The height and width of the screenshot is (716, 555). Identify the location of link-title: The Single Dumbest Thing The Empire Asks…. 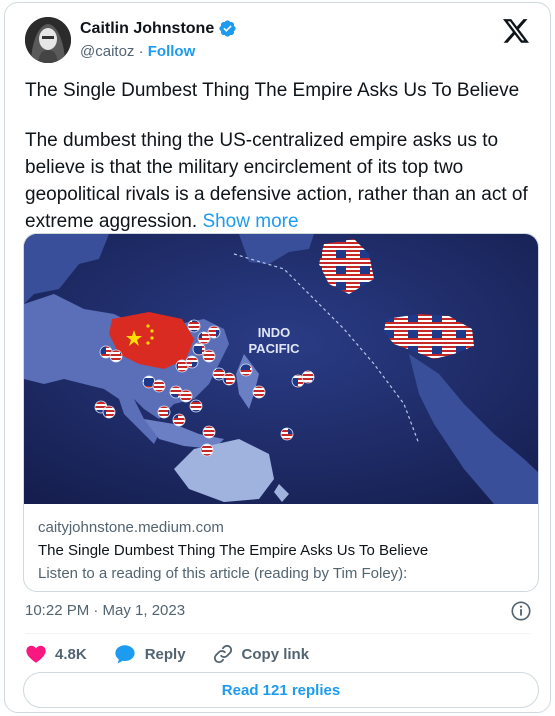
(233, 550).